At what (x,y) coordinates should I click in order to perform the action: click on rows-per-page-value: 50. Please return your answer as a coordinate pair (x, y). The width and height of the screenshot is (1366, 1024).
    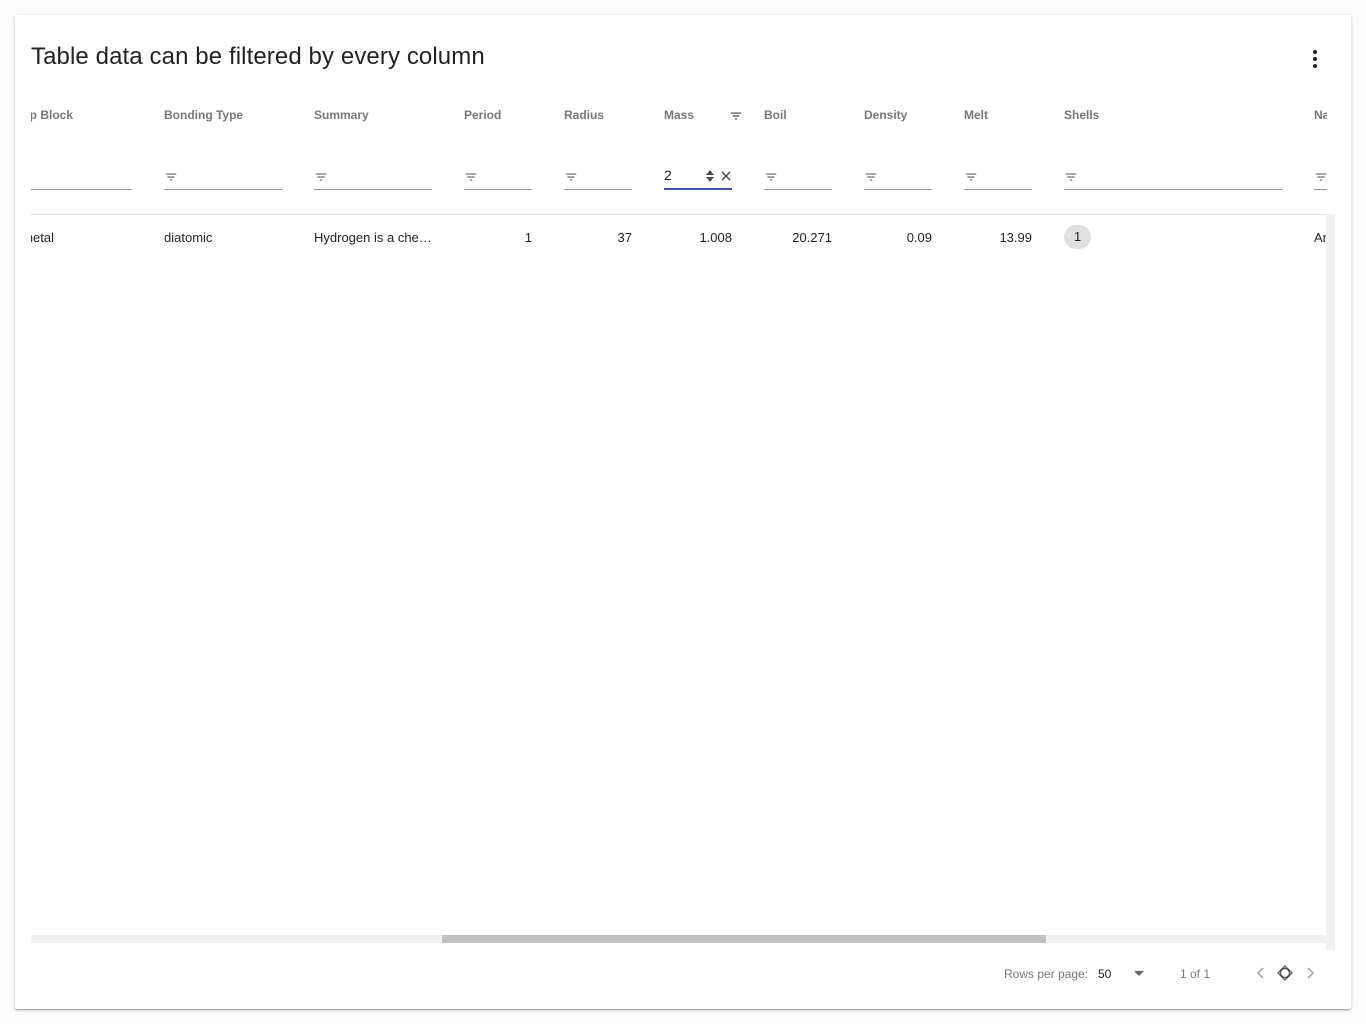
    Looking at the image, I should click on (1105, 974).